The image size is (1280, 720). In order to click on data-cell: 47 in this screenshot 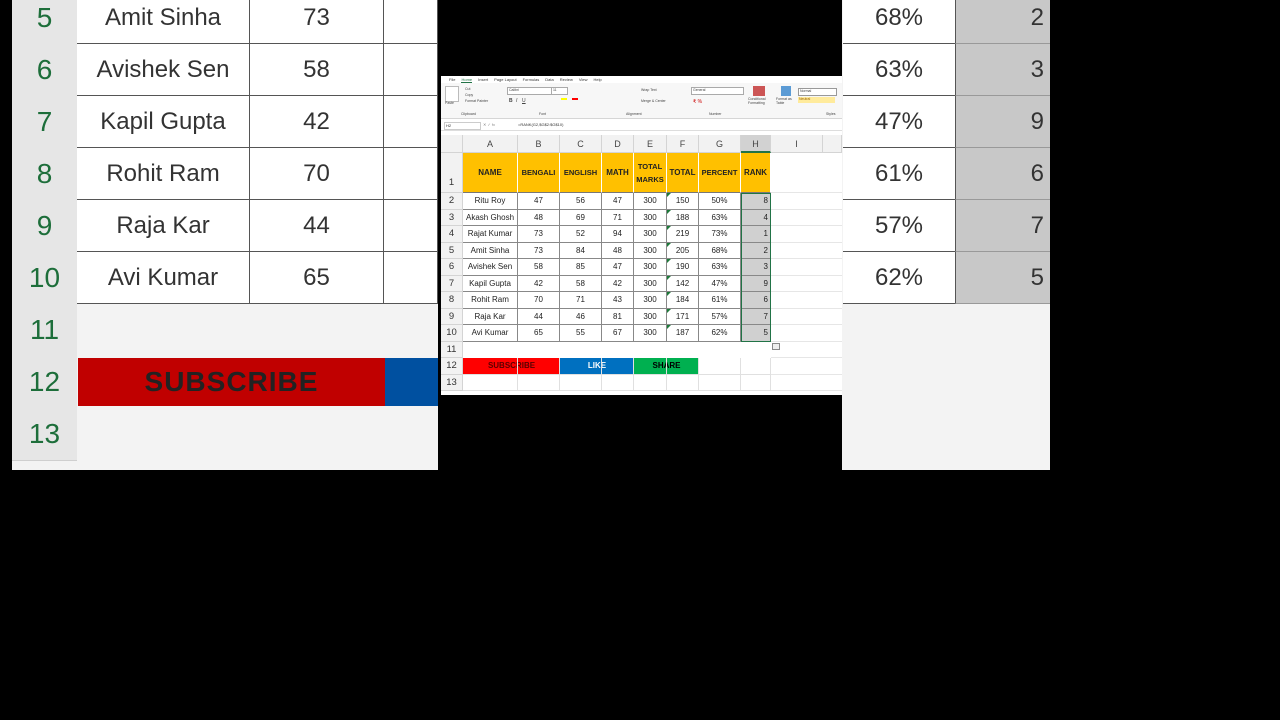, I will do `click(618, 201)`.